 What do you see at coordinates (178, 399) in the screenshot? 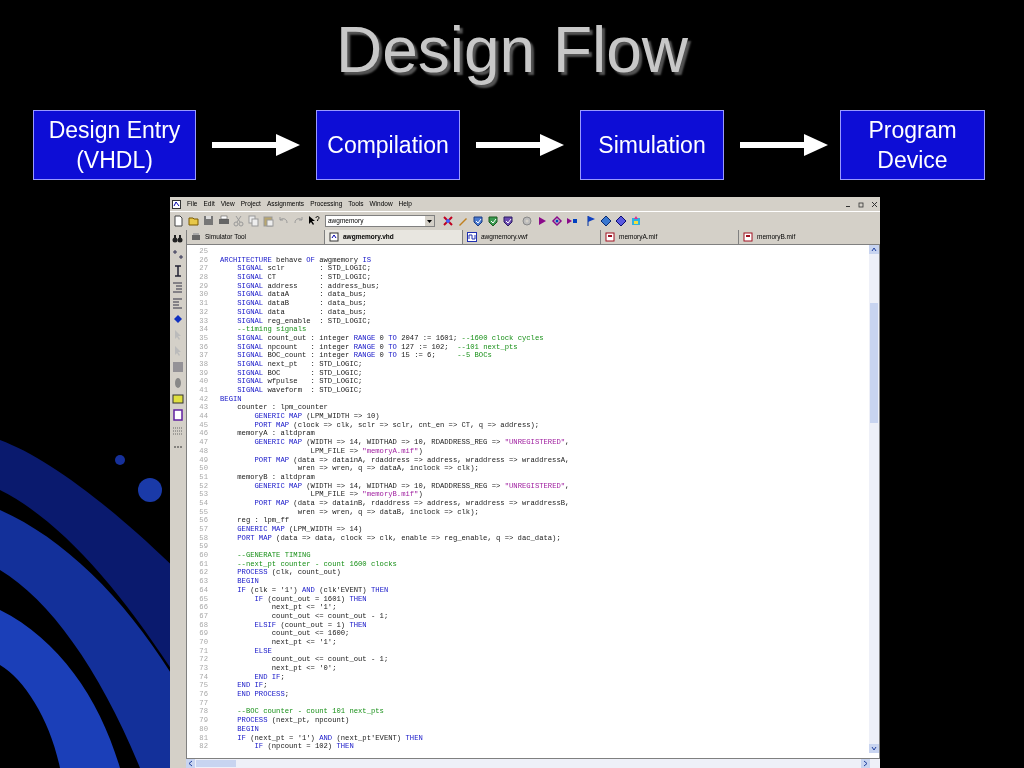
I see `note-icon` at bounding box center [178, 399].